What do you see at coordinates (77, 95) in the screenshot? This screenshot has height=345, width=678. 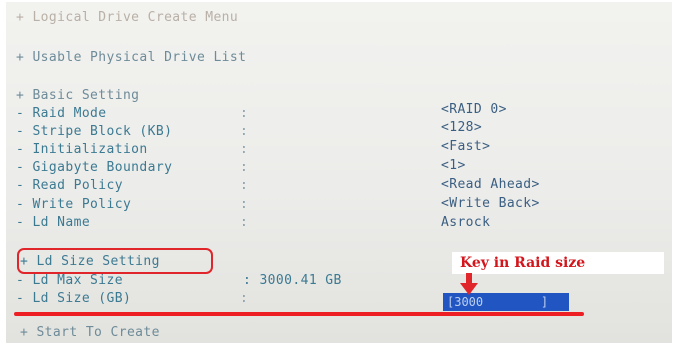 I see `basic-setting-header: + Basic Setting` at bounding box center [77, 95].